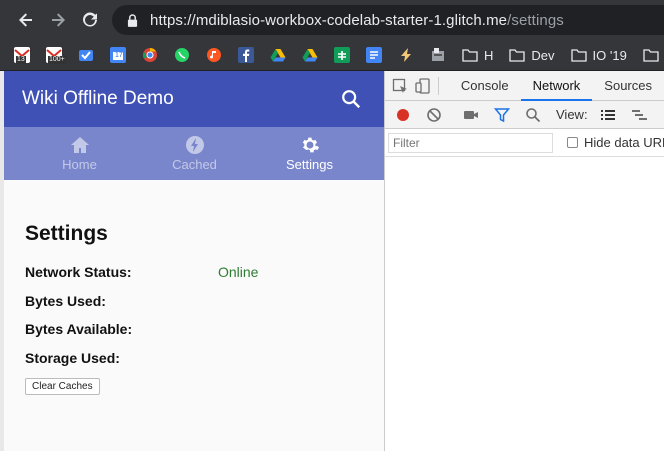 Image resolution: width=664 pixels, height=451 pixels. I want to click on tab-label: Cached, so click(194, 164).